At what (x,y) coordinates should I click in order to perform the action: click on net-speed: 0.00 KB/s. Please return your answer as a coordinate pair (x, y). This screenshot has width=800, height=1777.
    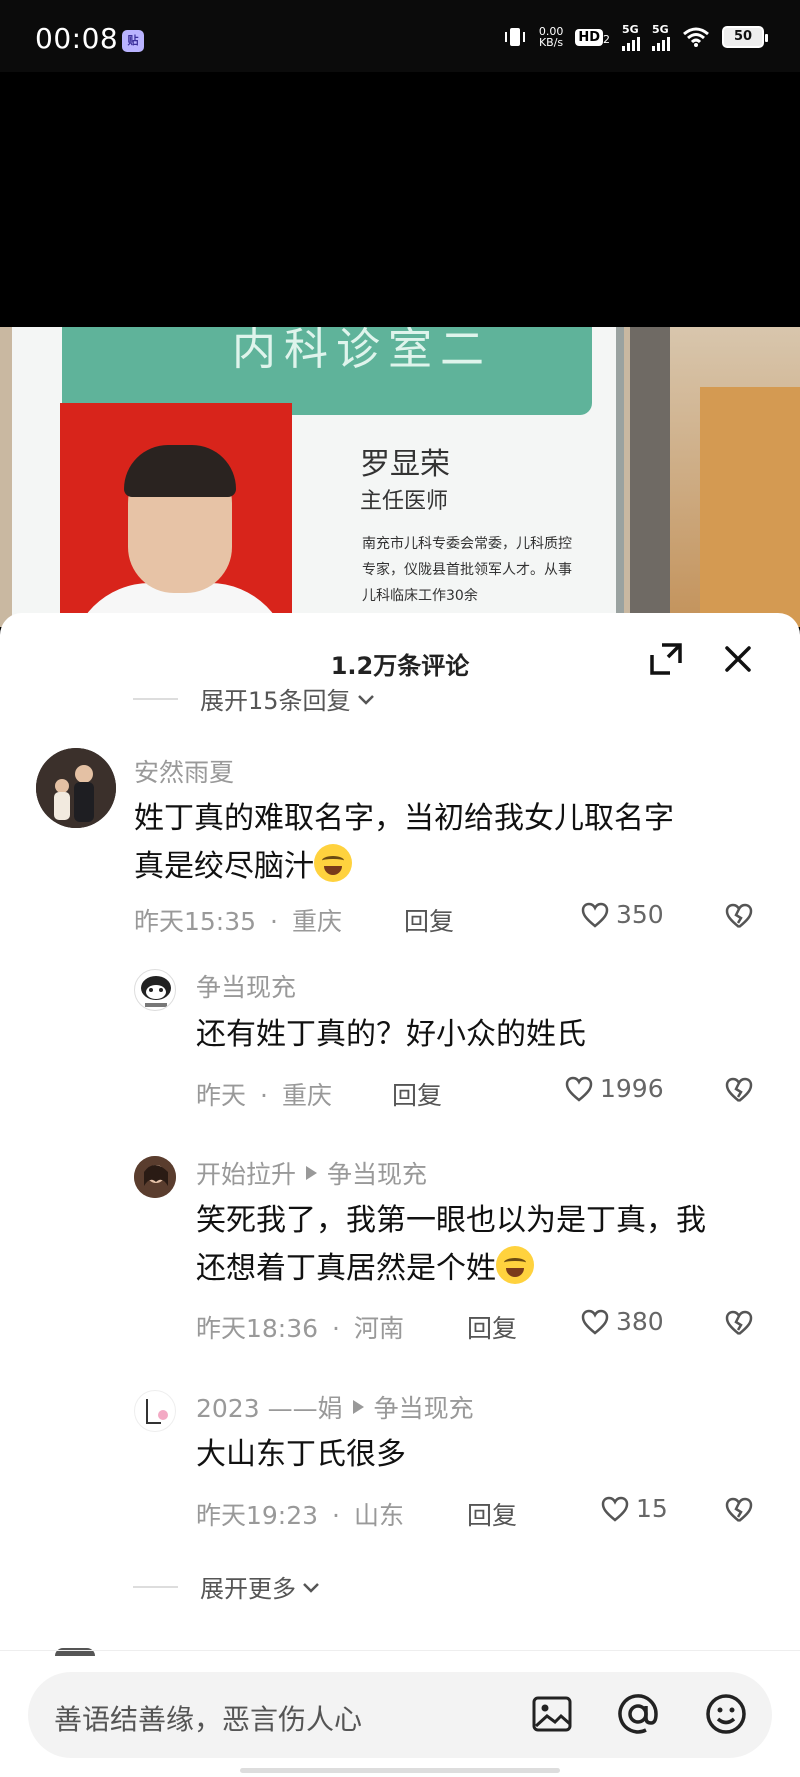
    Looking at the image, I should click on (551, 37).